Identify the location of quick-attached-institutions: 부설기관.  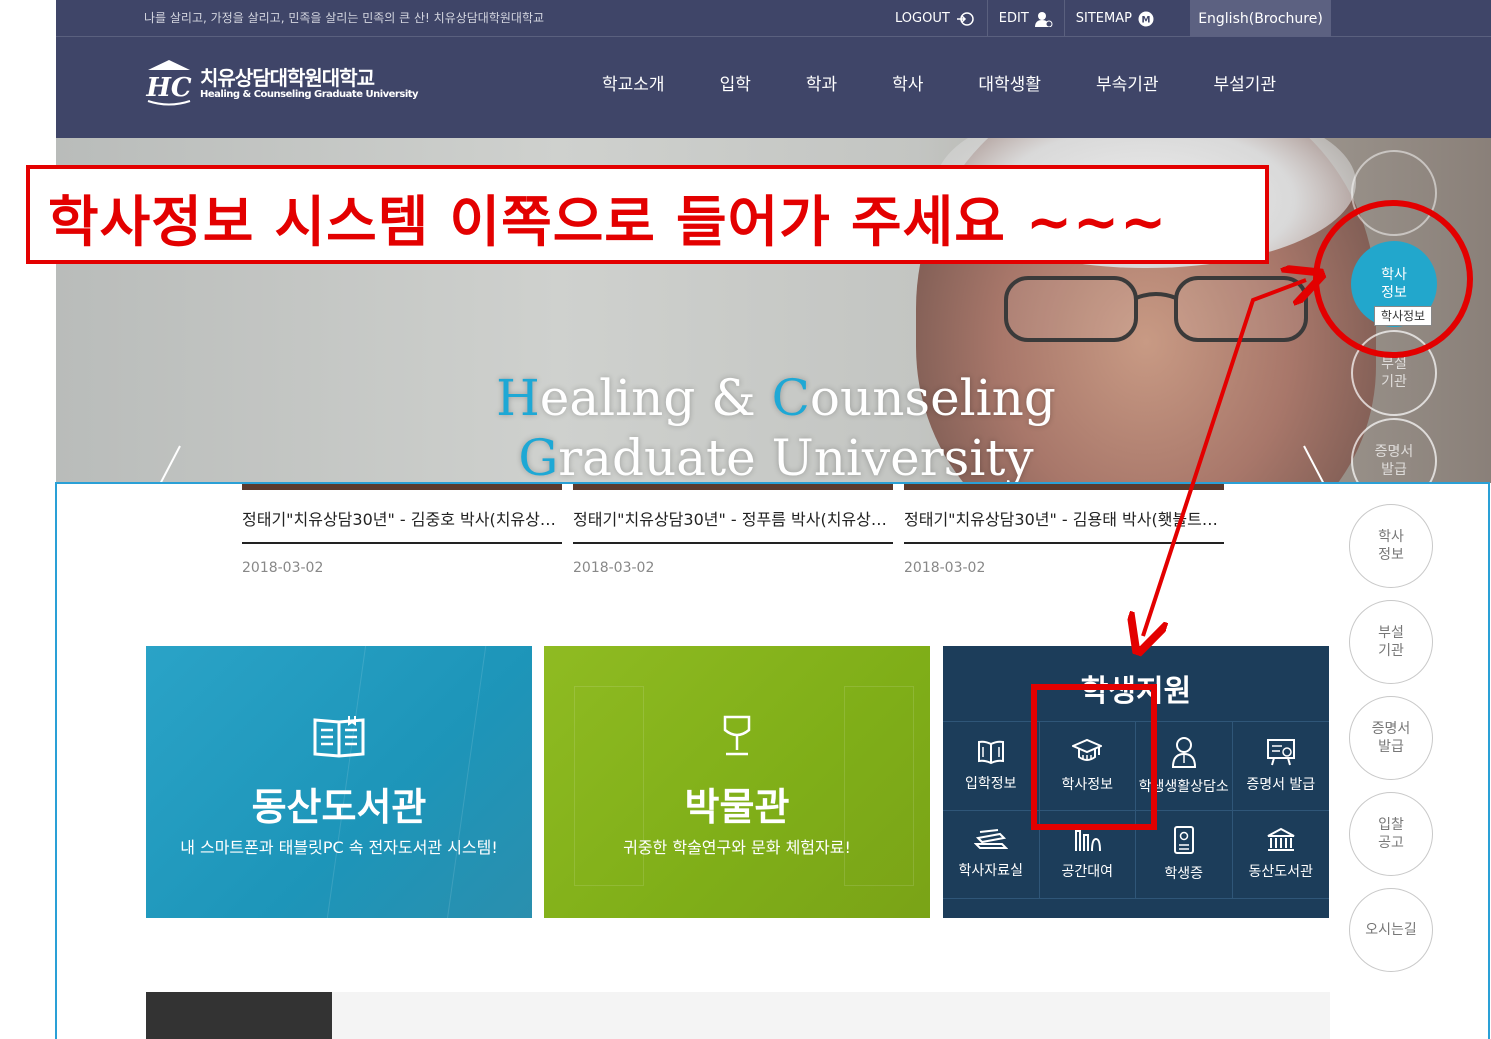
(1391, 642).